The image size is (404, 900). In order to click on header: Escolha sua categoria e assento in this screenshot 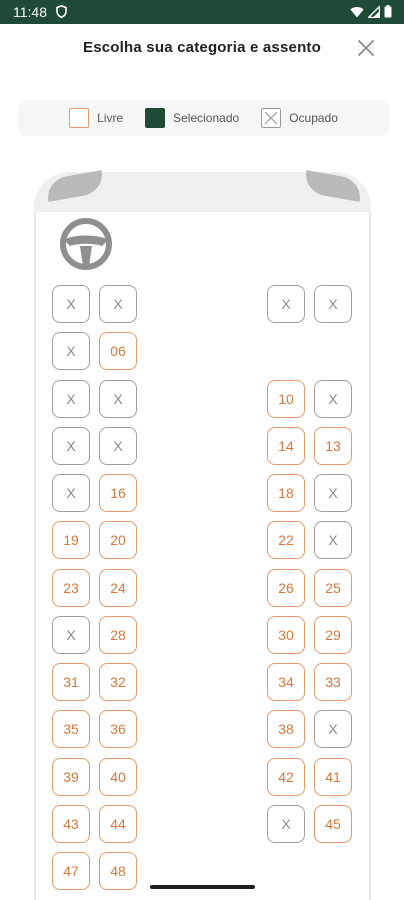, I will do `click(202, 48)`.